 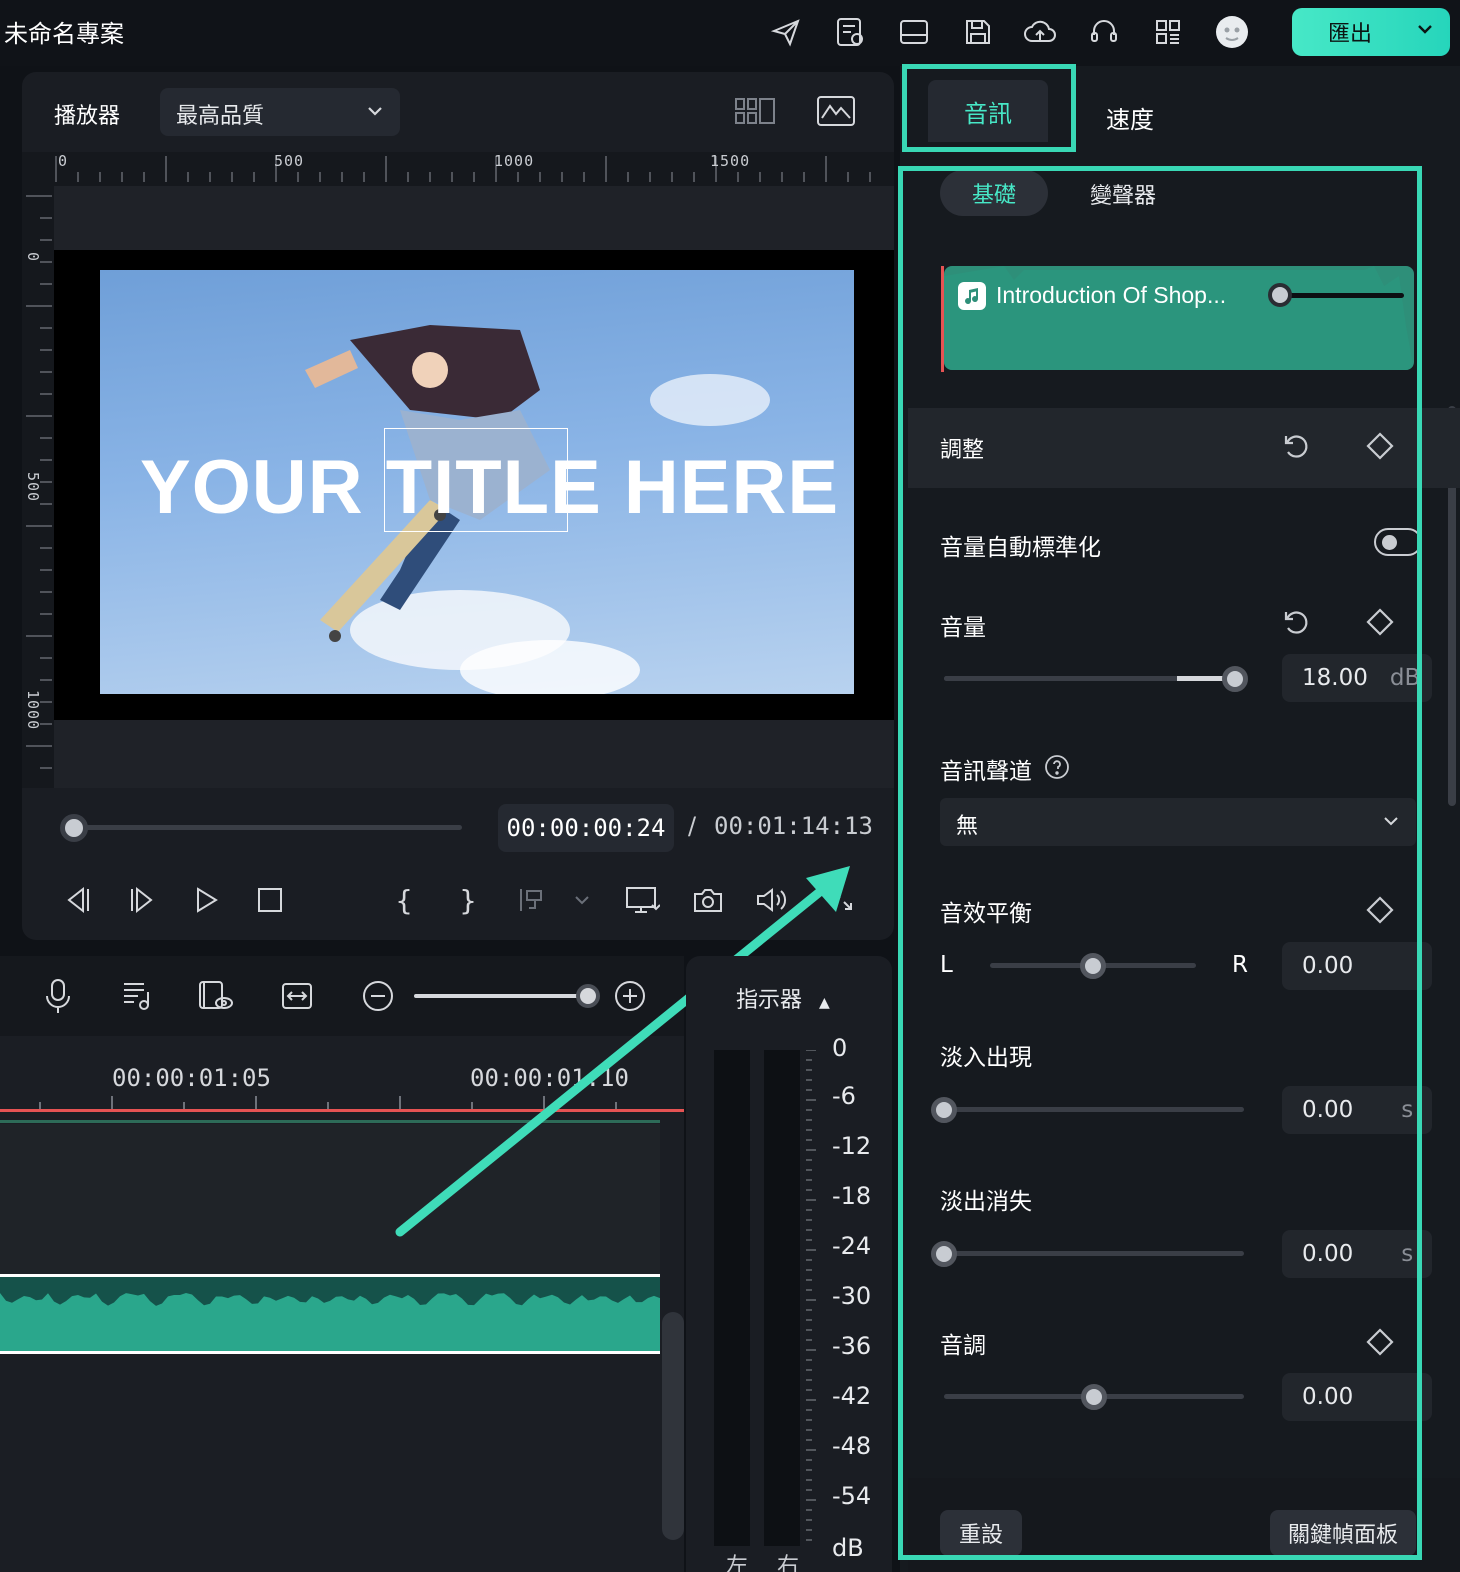 What do you see at coordinates (852, 1396) in the screenshot?
I see `meter-scale-label: -42` at bounding box center [852, 1396].